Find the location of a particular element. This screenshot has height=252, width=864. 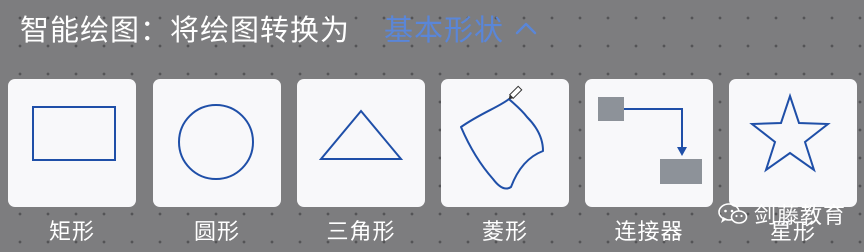

triangle-icon is located at coordinates (361, 134).